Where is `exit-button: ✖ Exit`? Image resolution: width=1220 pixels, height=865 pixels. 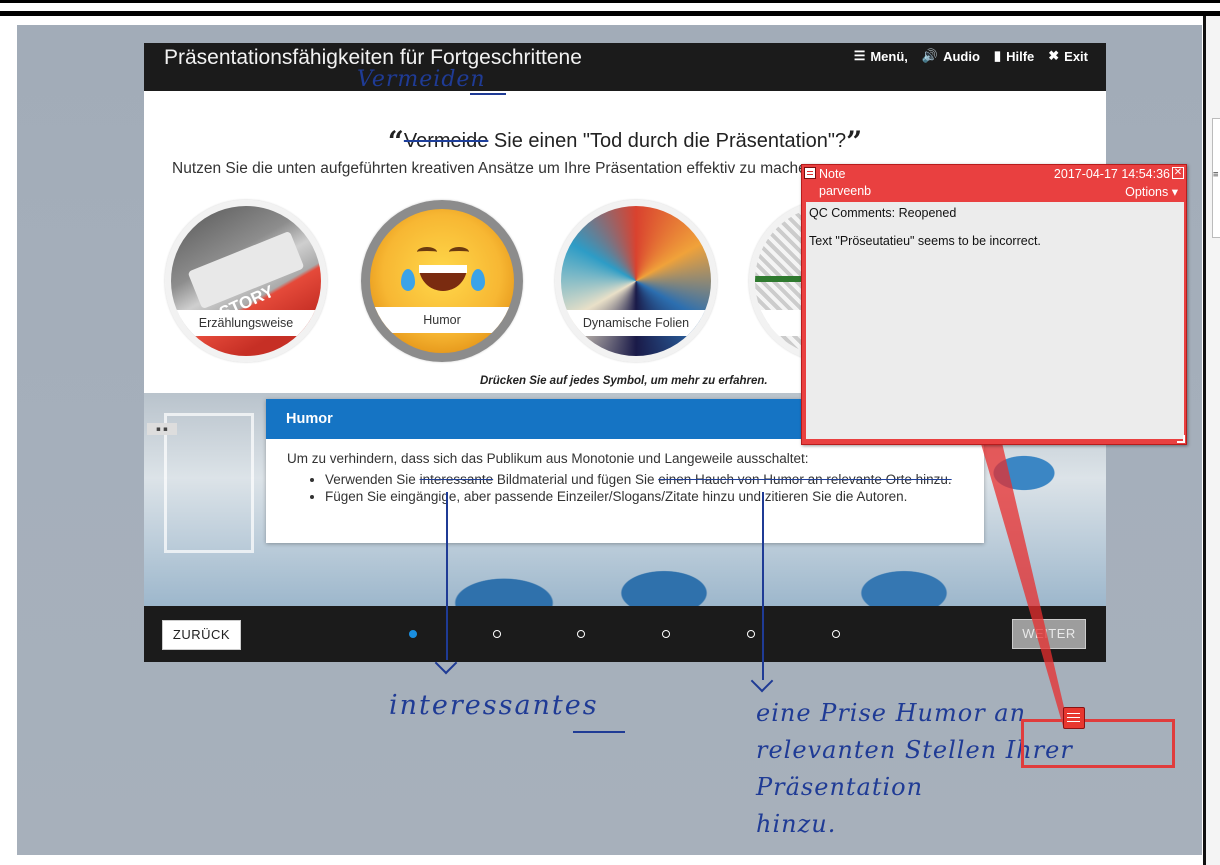
exit-button: ✖ Exit is located at coordinates (1068, 56).